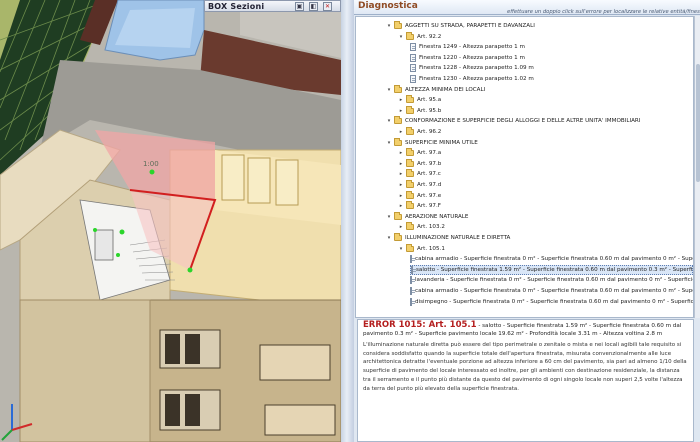 Image resolution: width=700 pixels, height=442 pixels. I want to click on scrollbar-thumb, so click(698, 123).